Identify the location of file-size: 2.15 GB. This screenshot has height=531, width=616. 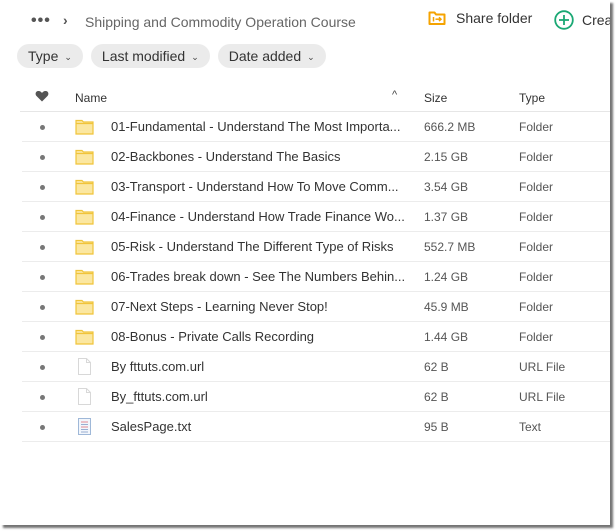
(446, 157).